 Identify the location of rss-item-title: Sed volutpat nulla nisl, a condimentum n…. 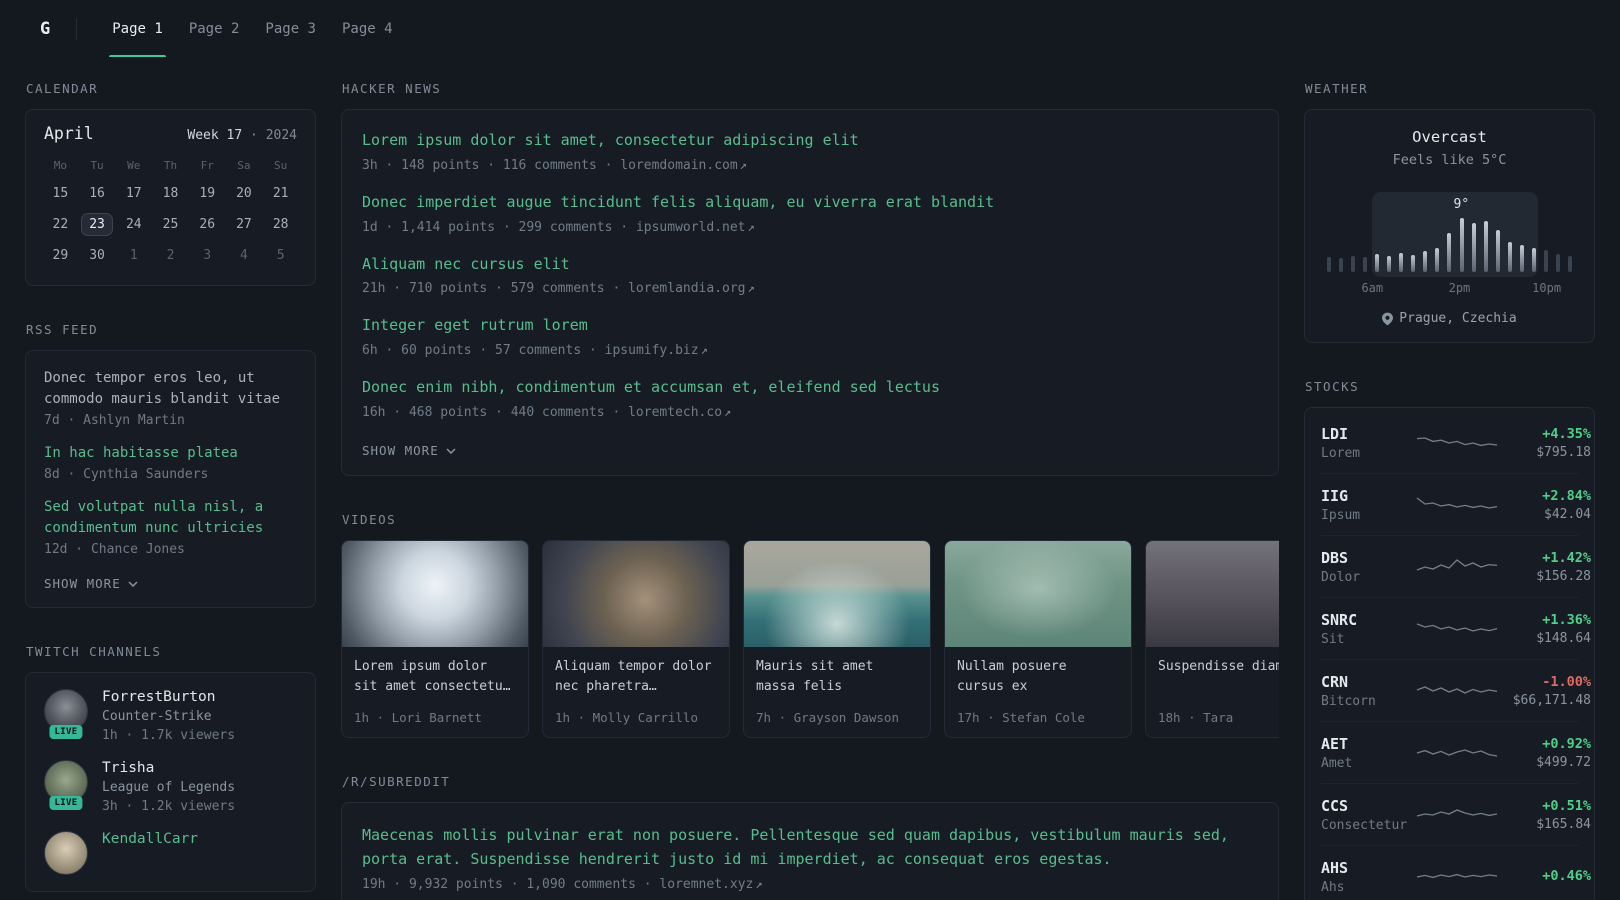
(170, 518).